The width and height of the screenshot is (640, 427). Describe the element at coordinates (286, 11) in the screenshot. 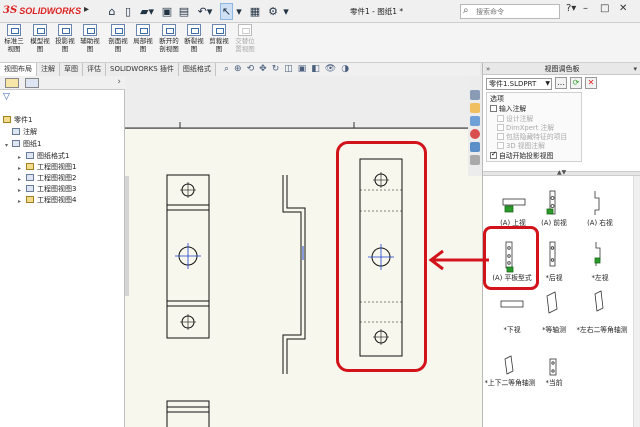

I see `options-dropdown-icon: ▾` at that location.